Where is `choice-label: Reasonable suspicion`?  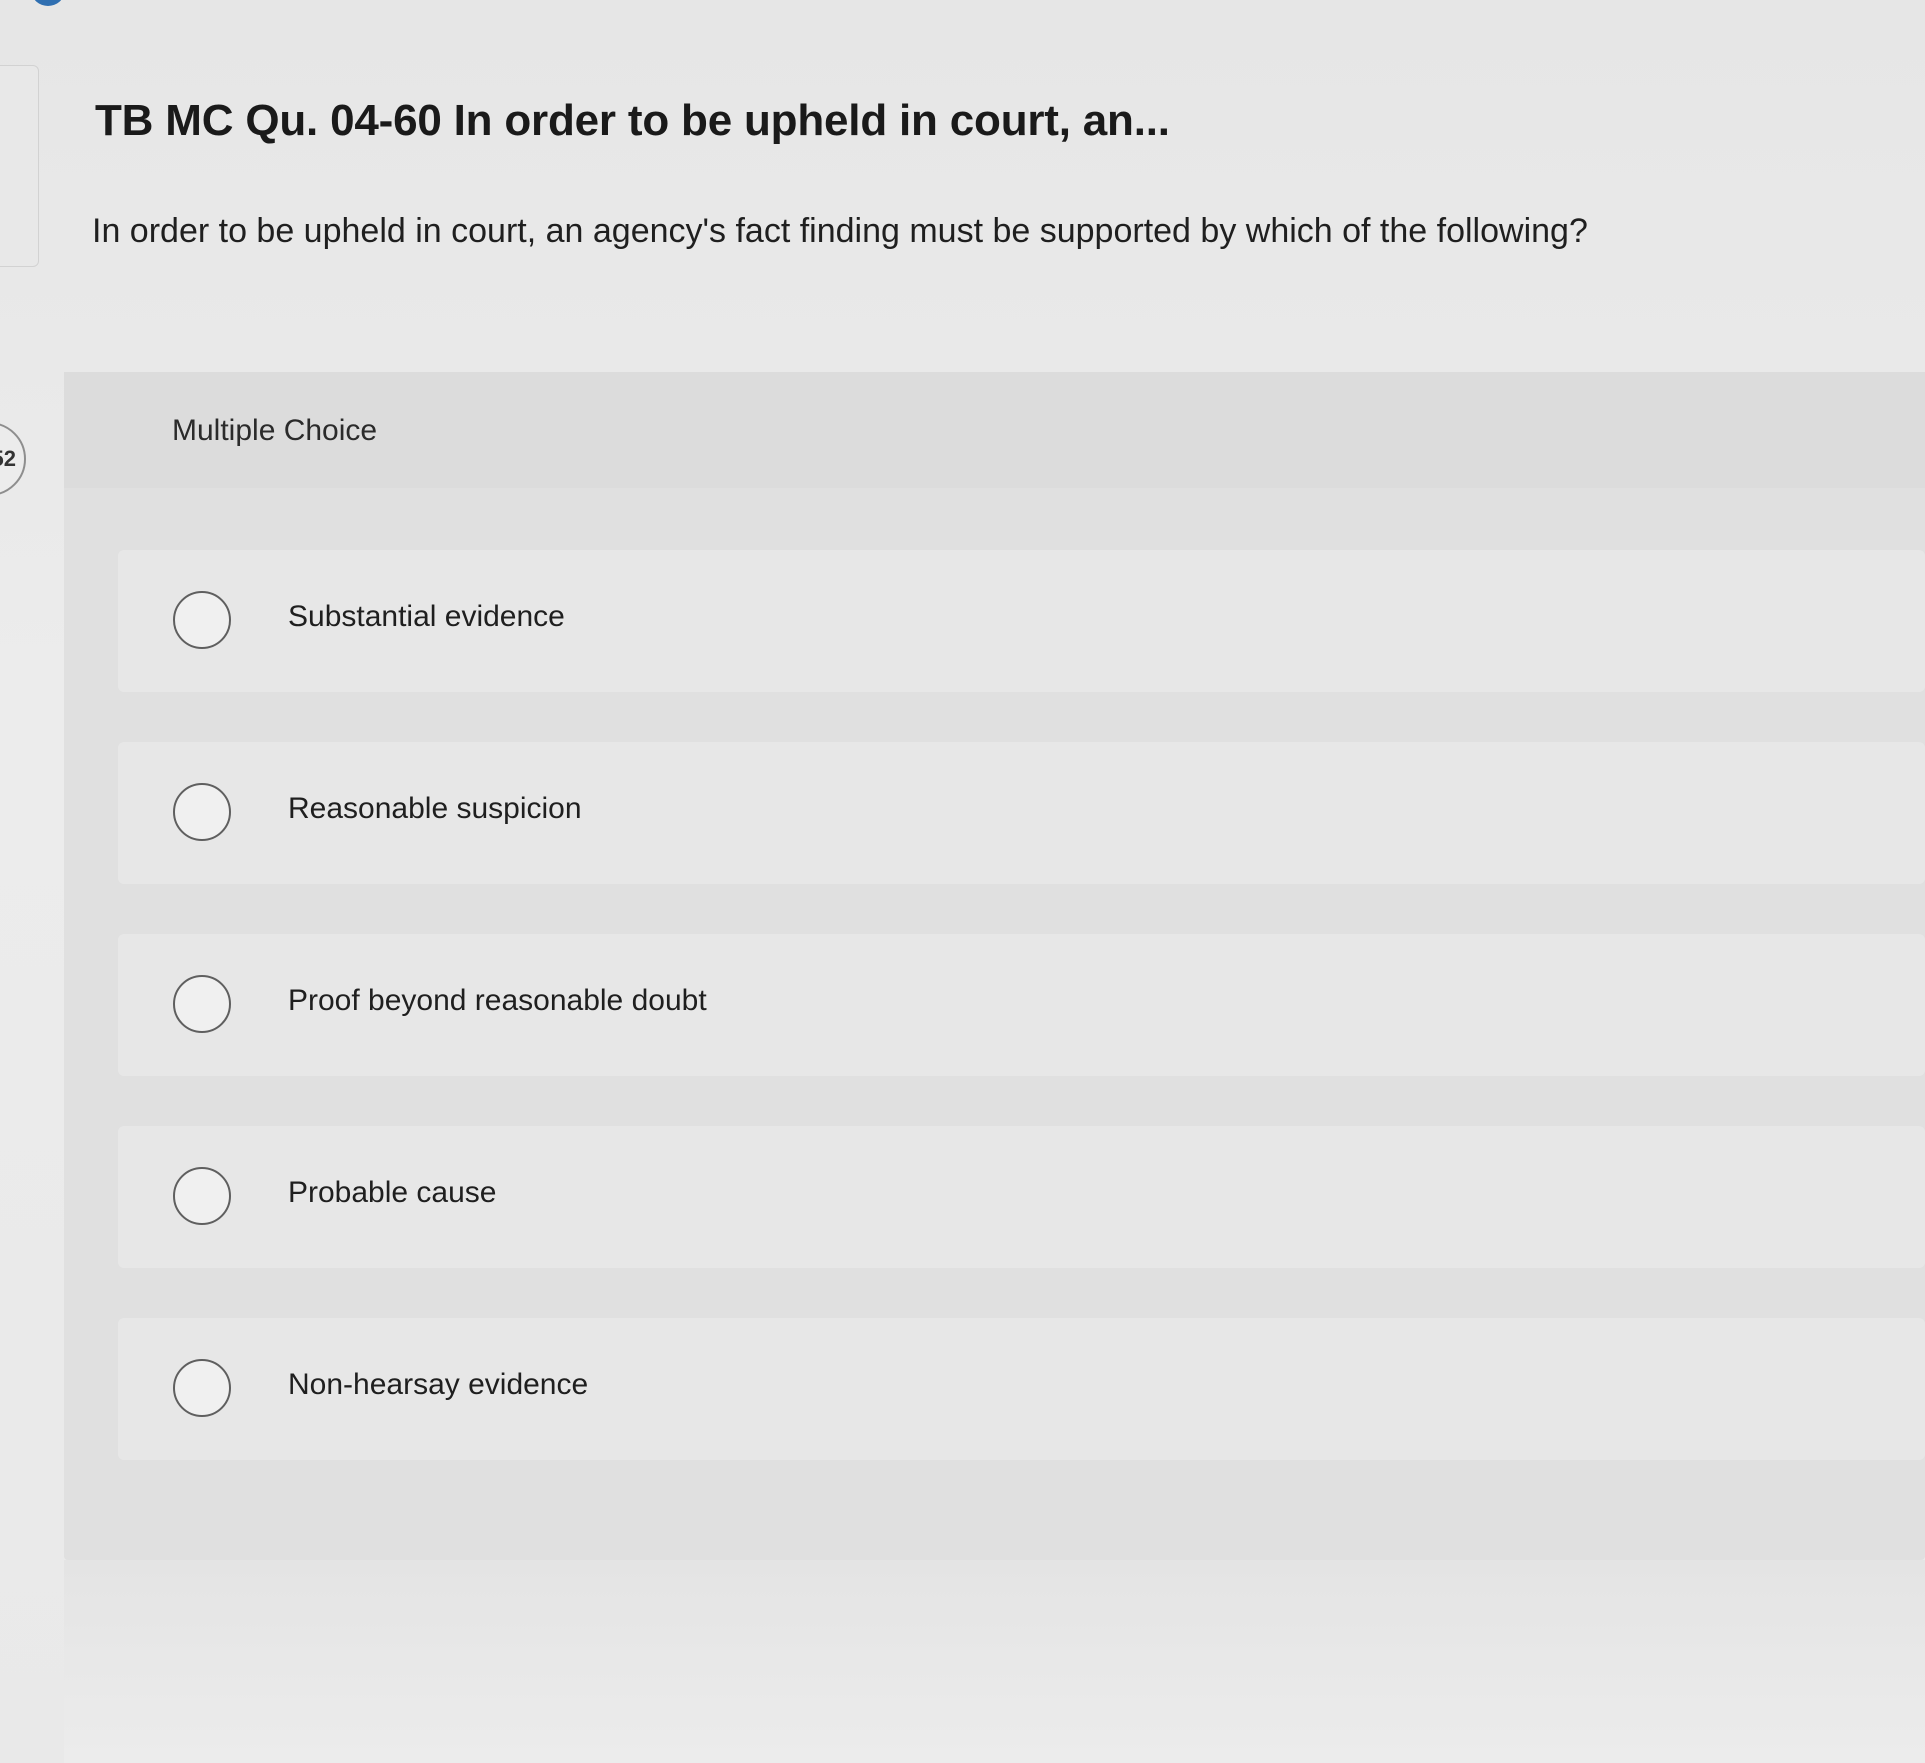 choice-label: Reasonable suspicion is located at coordinates (435, 809).